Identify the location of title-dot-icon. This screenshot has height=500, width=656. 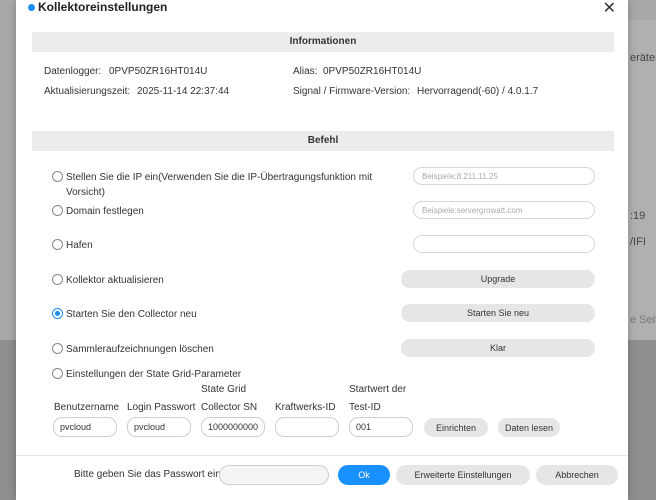
(31, 7).